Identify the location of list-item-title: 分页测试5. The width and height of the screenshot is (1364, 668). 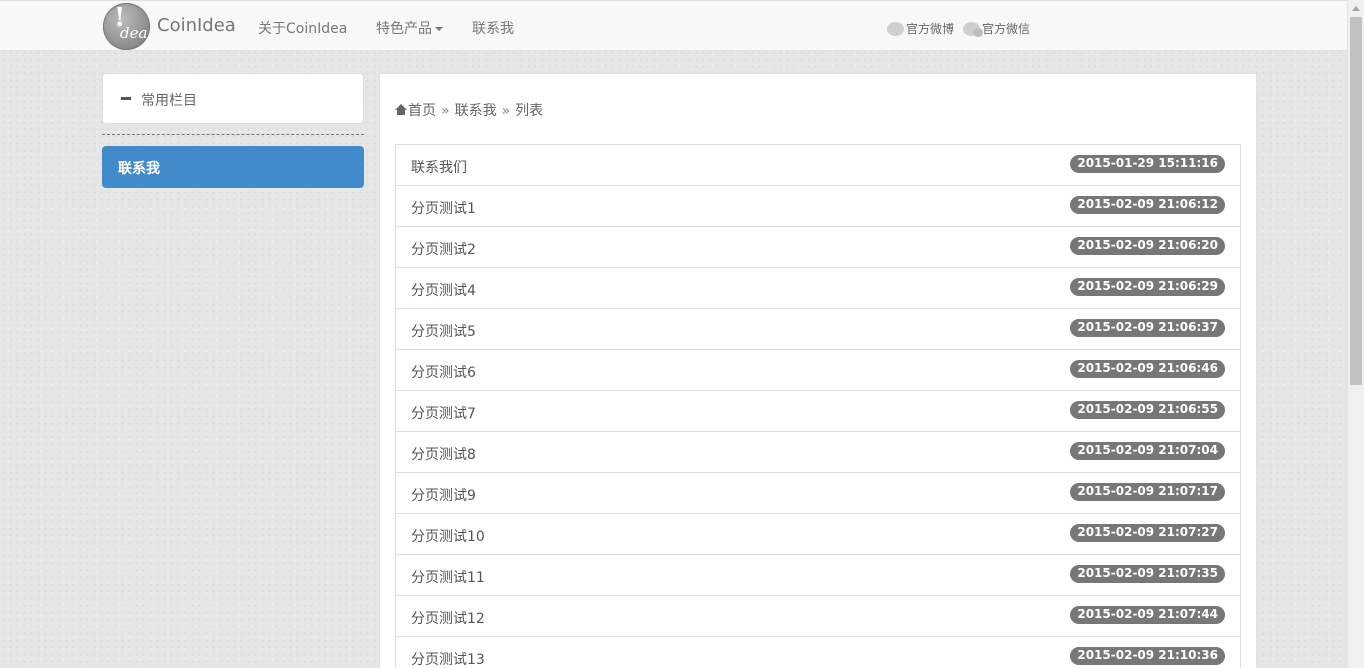
(443, 331).